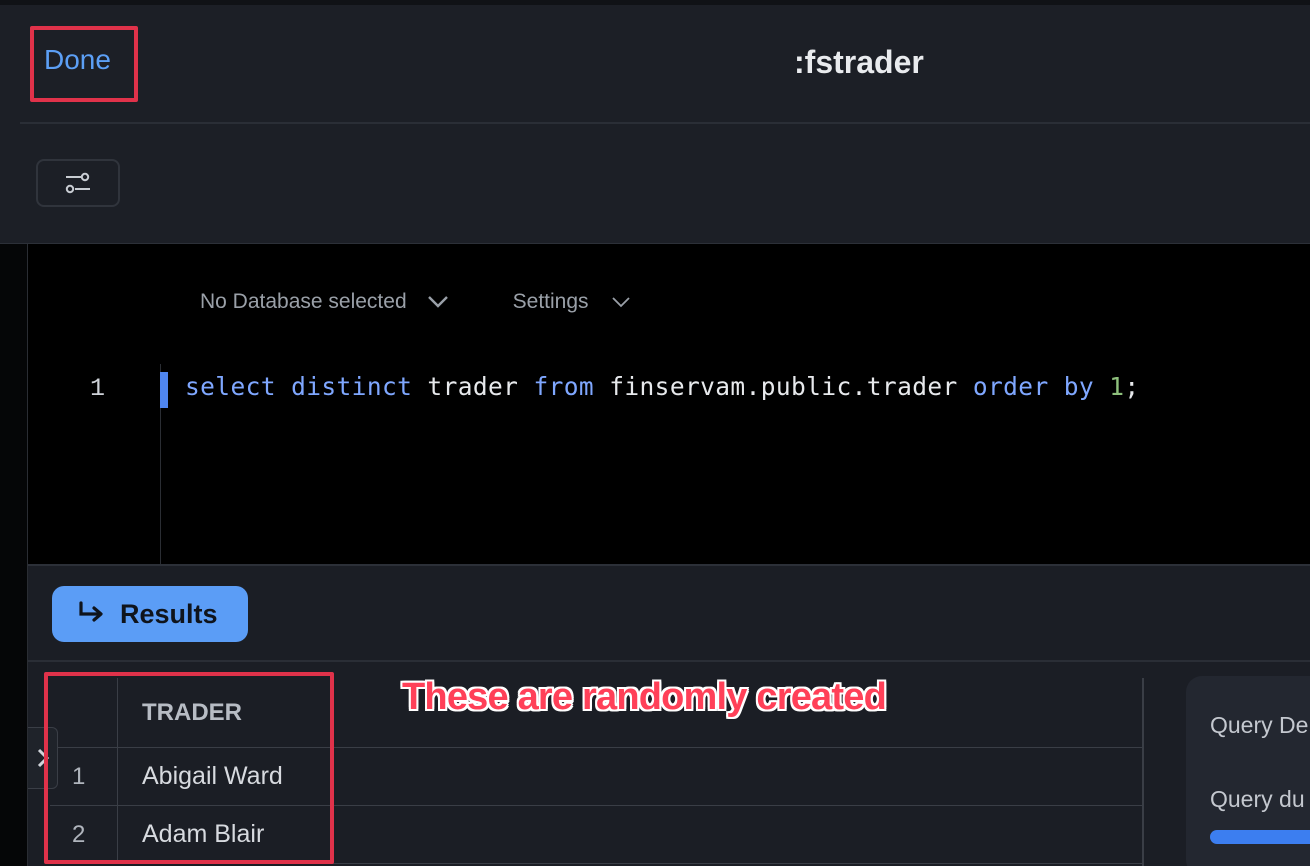 The width and height of the screenshot is (1310, 866). I want to click on arrow-return-icon, so click(91, 611).